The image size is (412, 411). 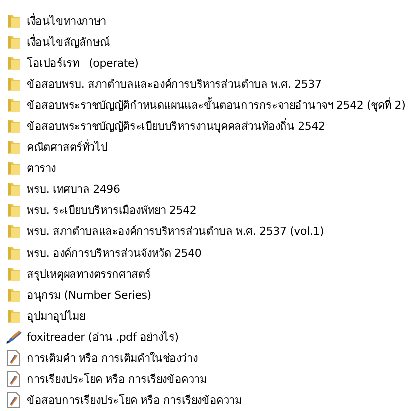 What do you see at coordinates (206, 83) in the screenshot?
I see `file-item: ข้อสอบพรบ. สภาตำบลและองค์การบริหารส่วนตำบล พ.ศ. 2537` at bounding box center [206, 83].